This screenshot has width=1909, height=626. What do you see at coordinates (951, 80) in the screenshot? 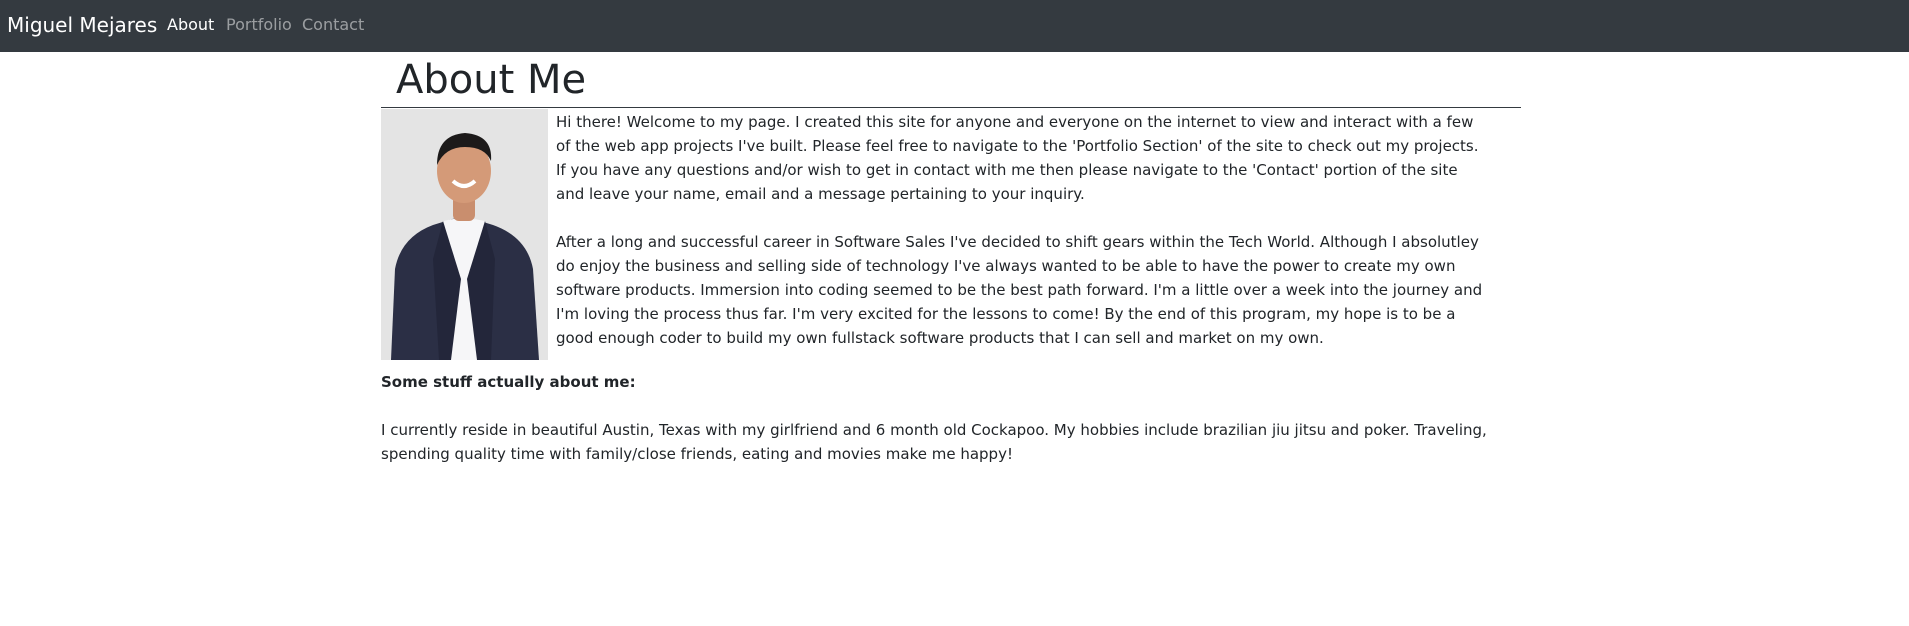
I see `page-title: About Me` at bounding box center [951, 80].